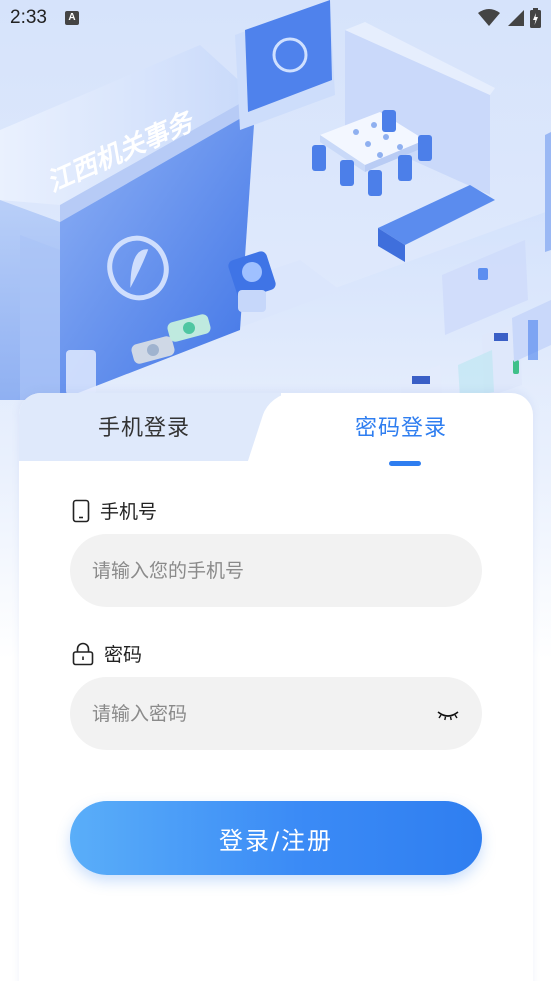  What do you see at coordinates (83, 653) in the screenshot?
I see `lock-icon` at bounding box center [83, 653].